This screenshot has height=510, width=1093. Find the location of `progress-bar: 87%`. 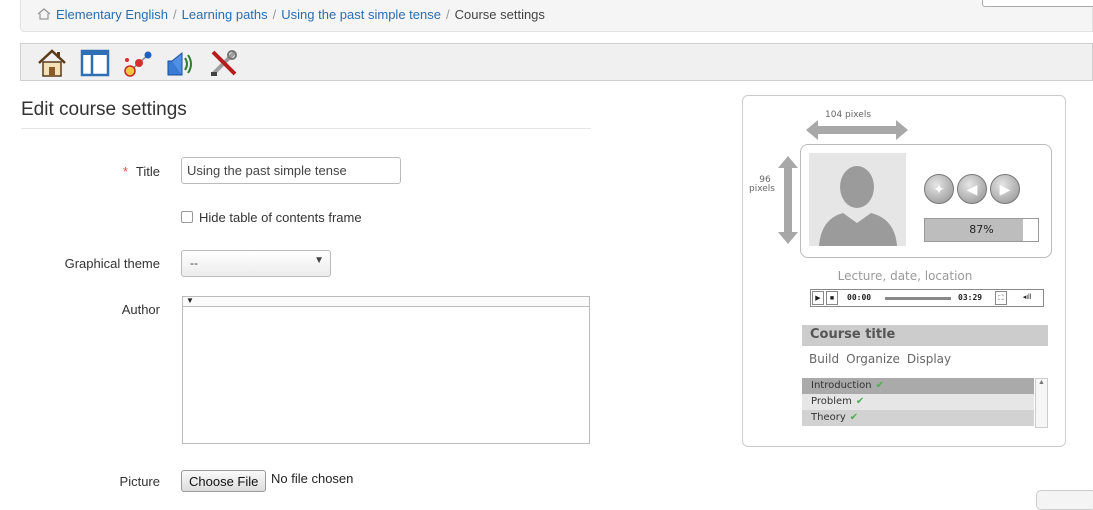

progress-bar: 87% is located at coordinates (981, 230).